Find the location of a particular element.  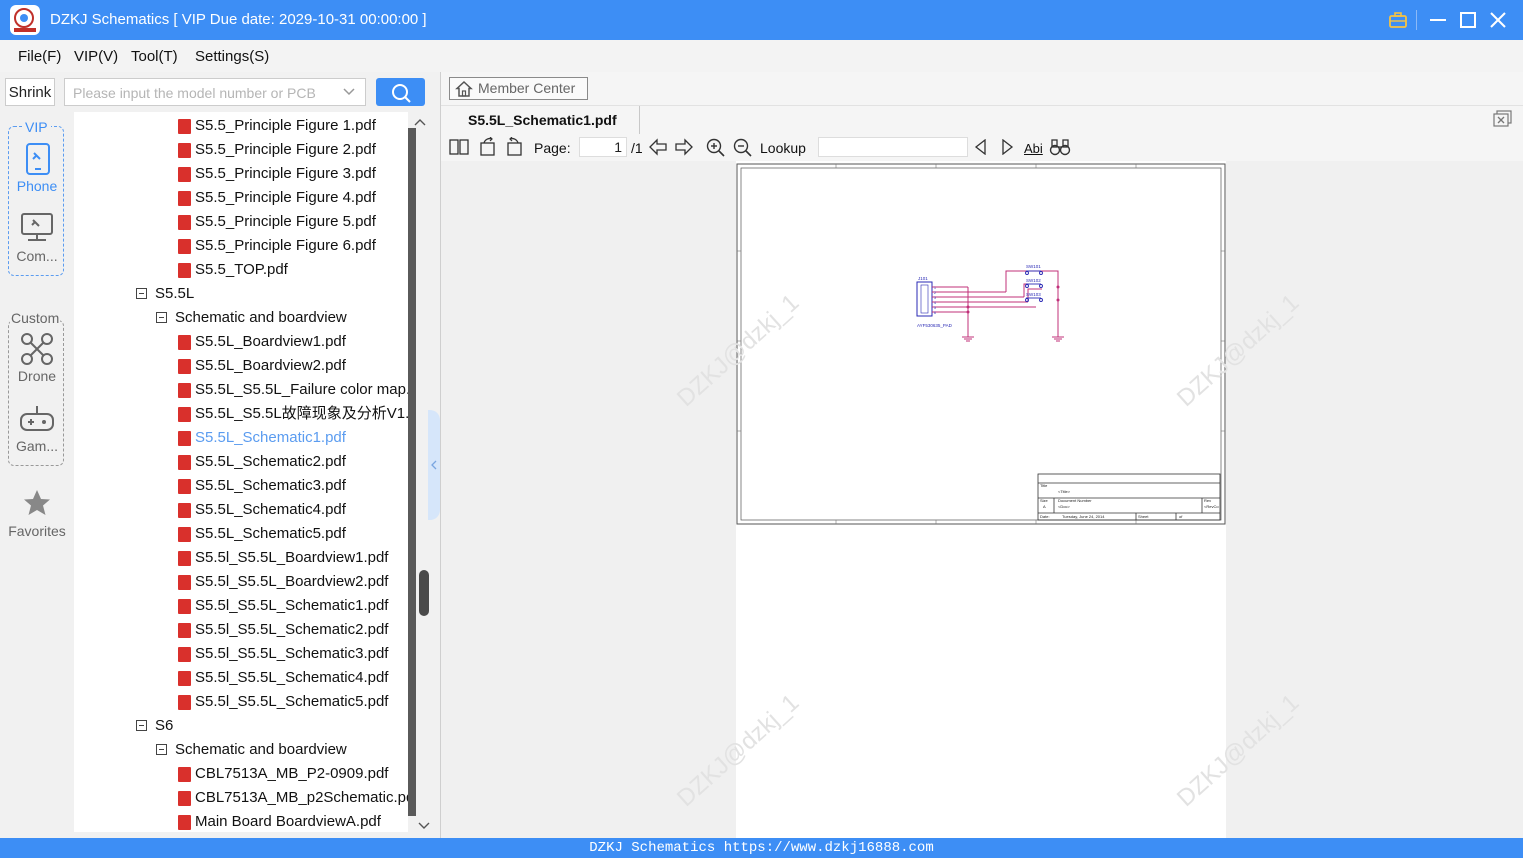

find-next-icon is located at coordinates (1007, 149).